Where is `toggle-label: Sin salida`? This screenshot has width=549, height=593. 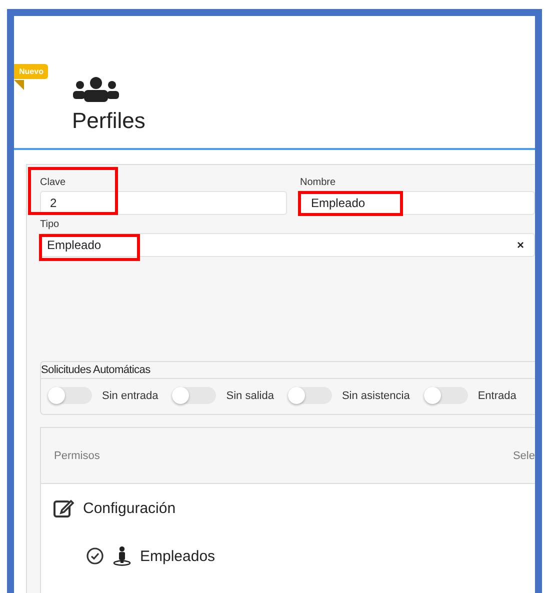 toggle-label: Sin salida is located at coordinates (250, 396).